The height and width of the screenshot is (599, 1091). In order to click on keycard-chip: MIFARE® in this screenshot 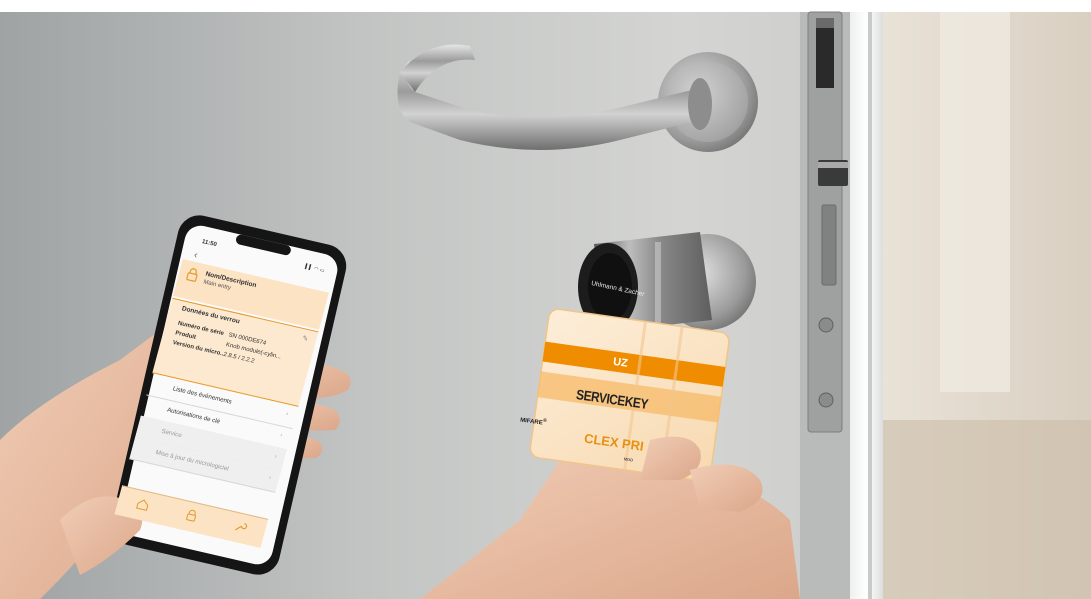, I will do `click(533, 422)`.